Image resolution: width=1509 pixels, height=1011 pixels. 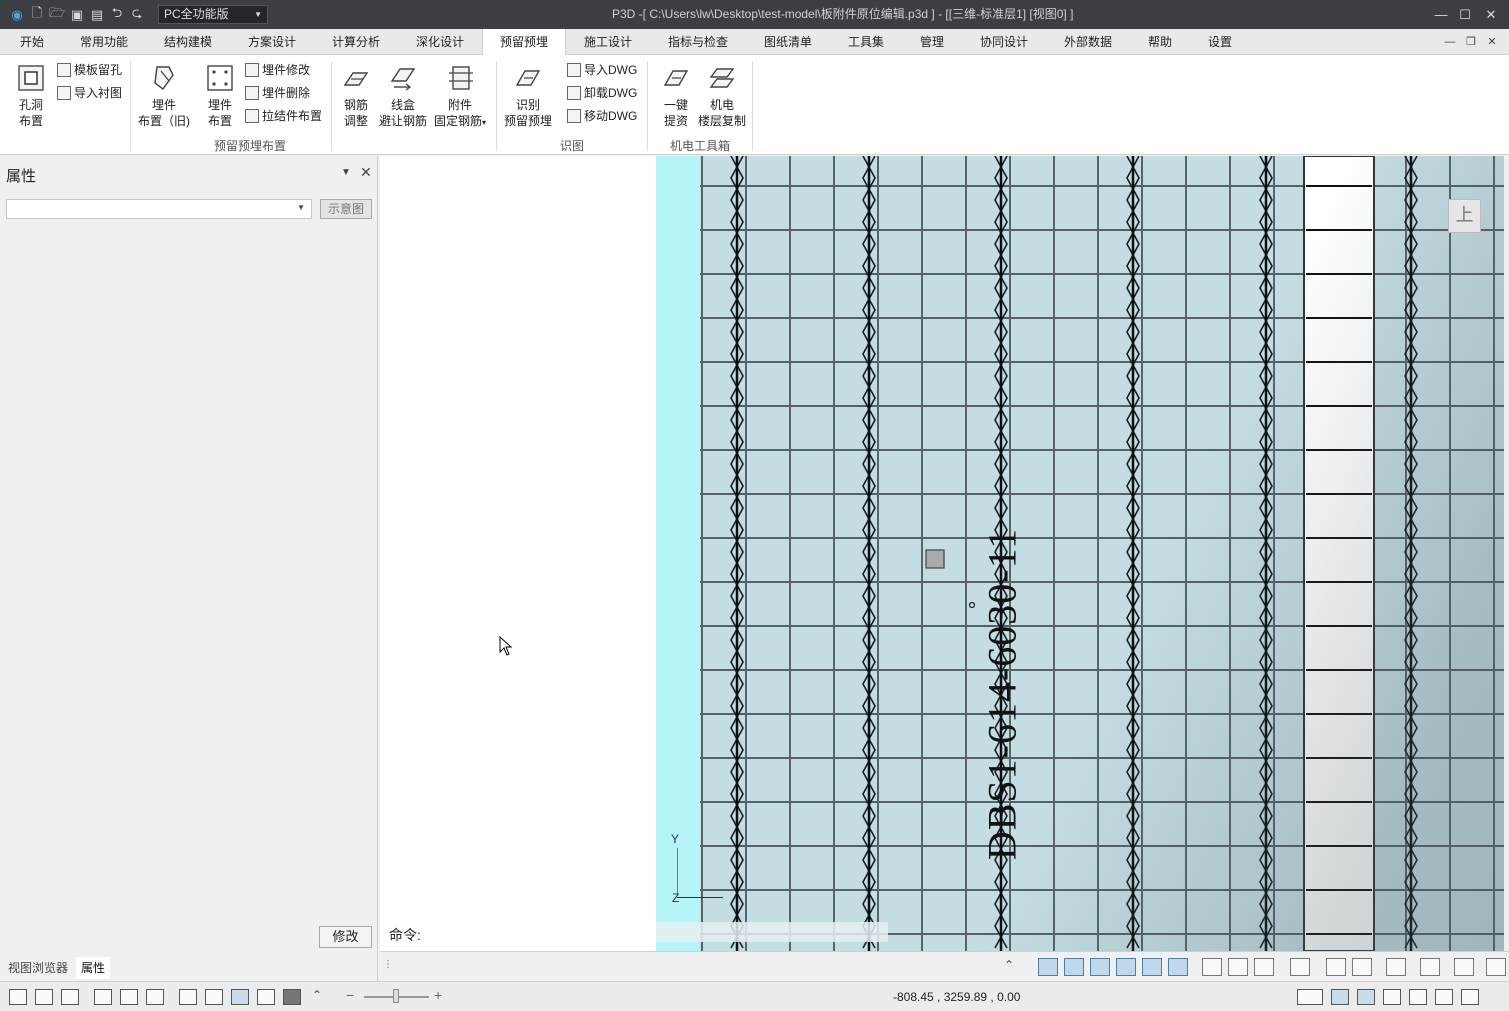 I want to click on one-click-submit-button: 一键 提资, so click(x=676, y=96).